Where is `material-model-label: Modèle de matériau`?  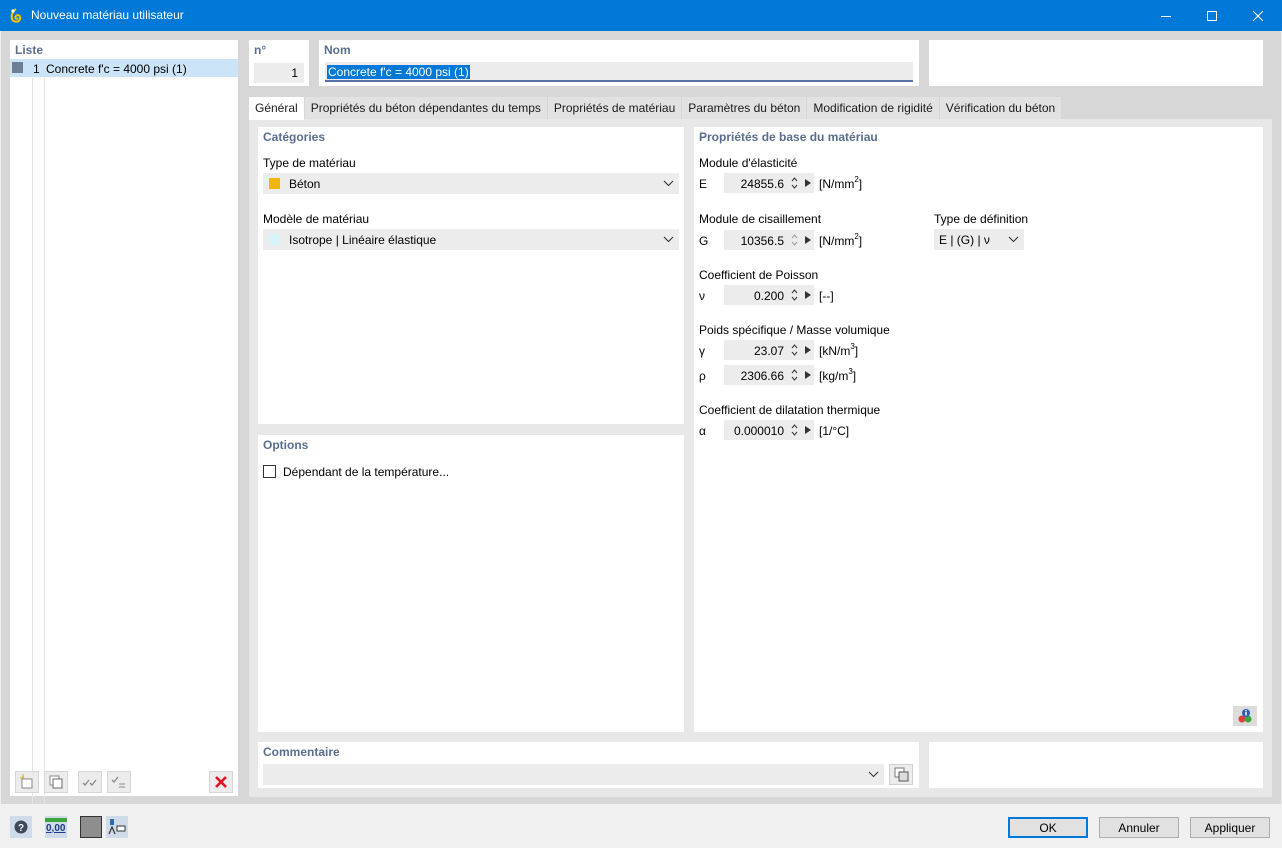 material-model-label: Modèle de matériau is located at coordinates (316, 219).